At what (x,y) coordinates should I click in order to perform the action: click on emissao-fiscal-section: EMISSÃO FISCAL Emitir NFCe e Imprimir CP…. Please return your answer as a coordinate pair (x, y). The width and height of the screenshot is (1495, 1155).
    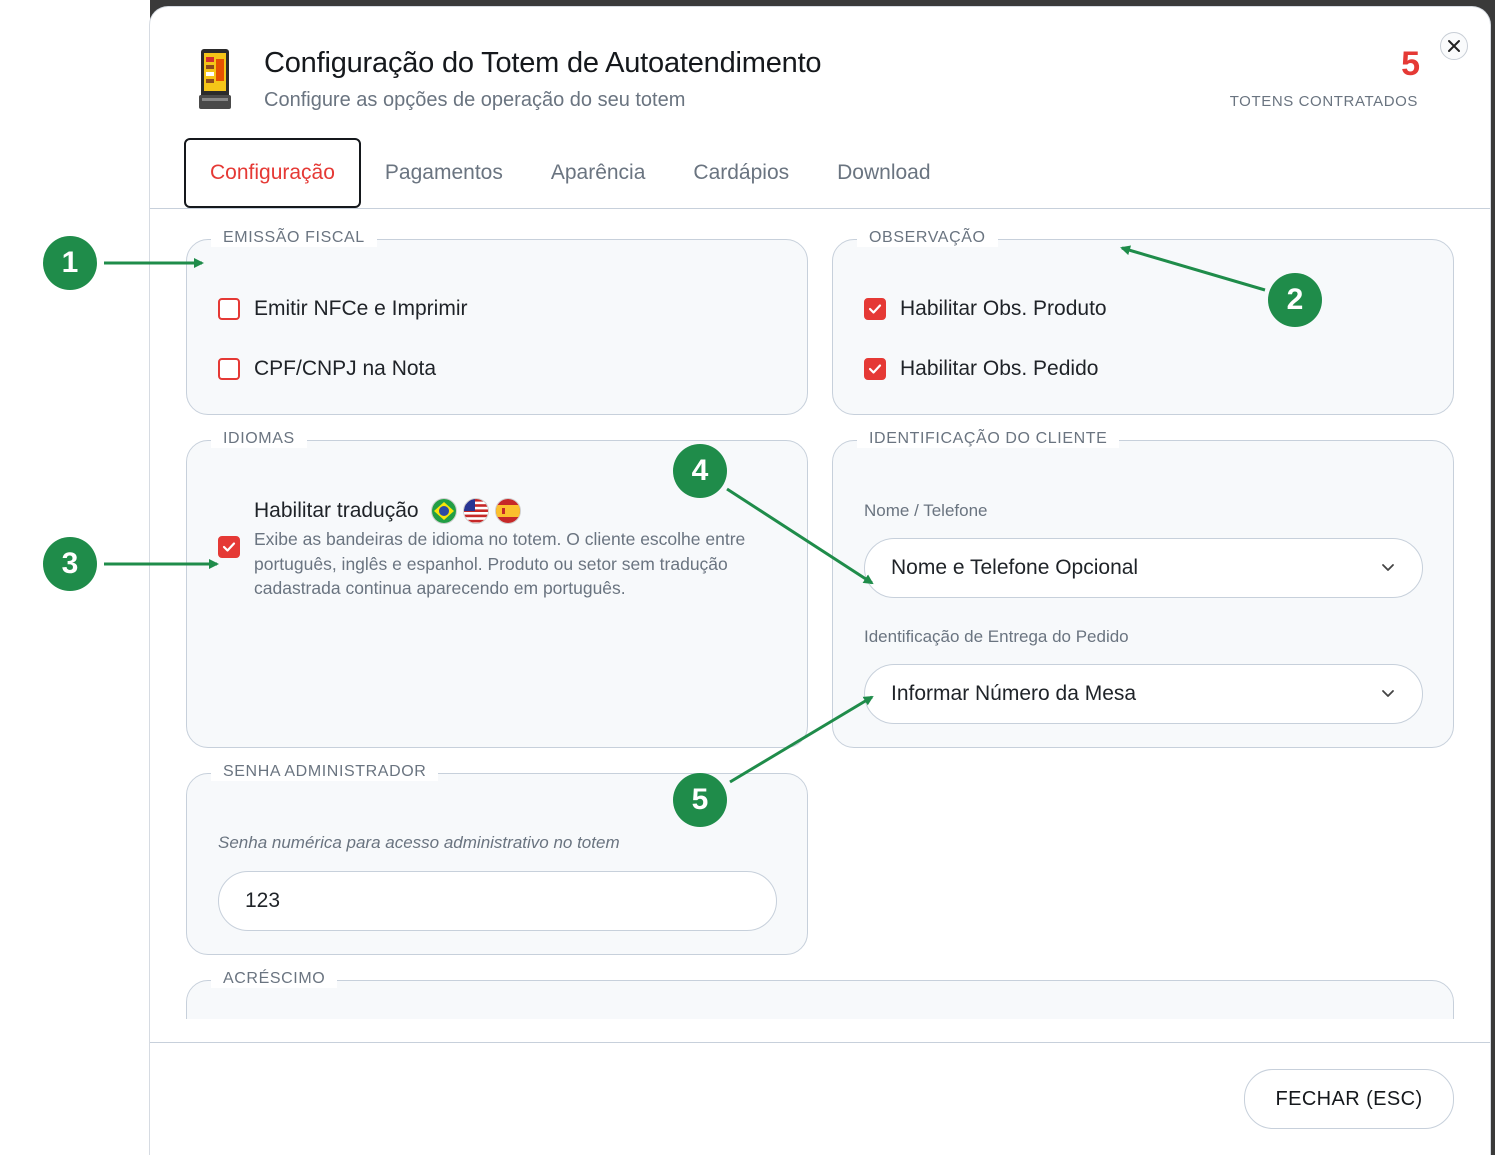
    Looking at the image, I should click on (497, 322).